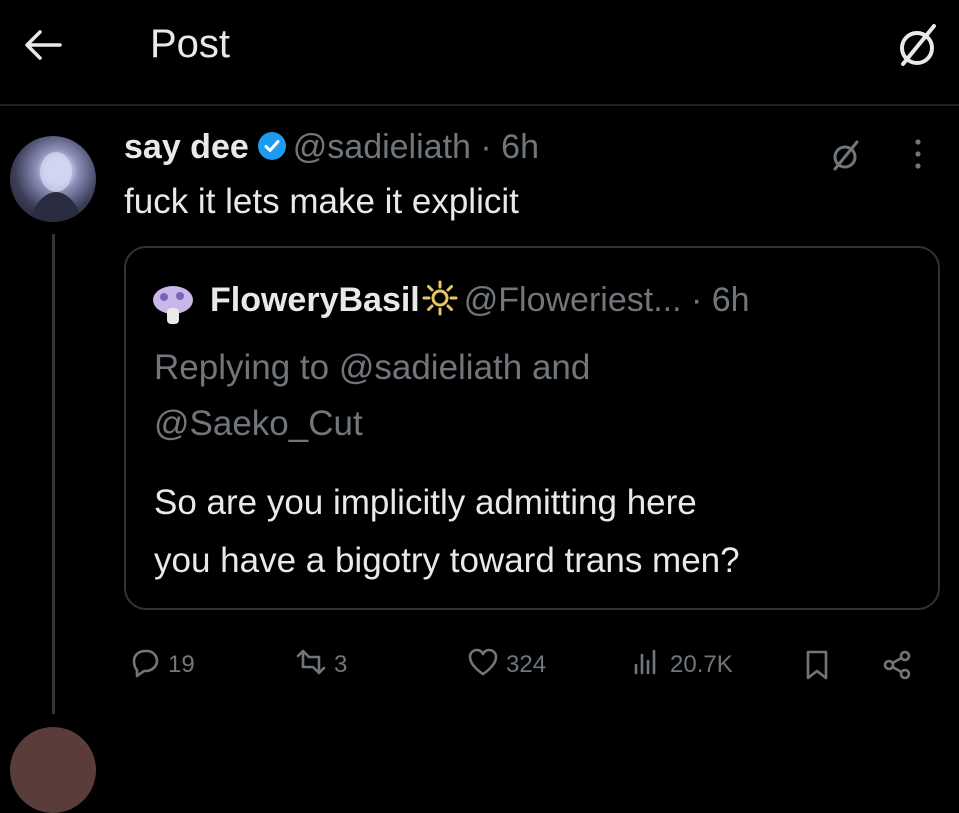 The width and height of the screenshot is (959, 813). I want to click on quote-text-line: So are you implicitly admitting here, so click(425, 502).